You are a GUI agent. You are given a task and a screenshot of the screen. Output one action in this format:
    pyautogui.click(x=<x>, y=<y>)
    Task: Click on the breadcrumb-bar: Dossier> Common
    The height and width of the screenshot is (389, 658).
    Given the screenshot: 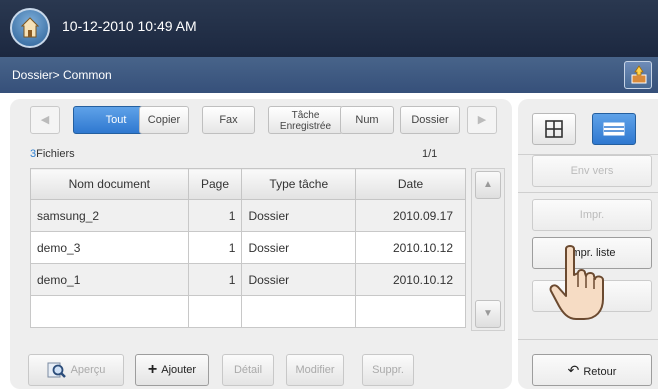 What is the action you would take?
    pyautogui.click(x=329, y=75)
    